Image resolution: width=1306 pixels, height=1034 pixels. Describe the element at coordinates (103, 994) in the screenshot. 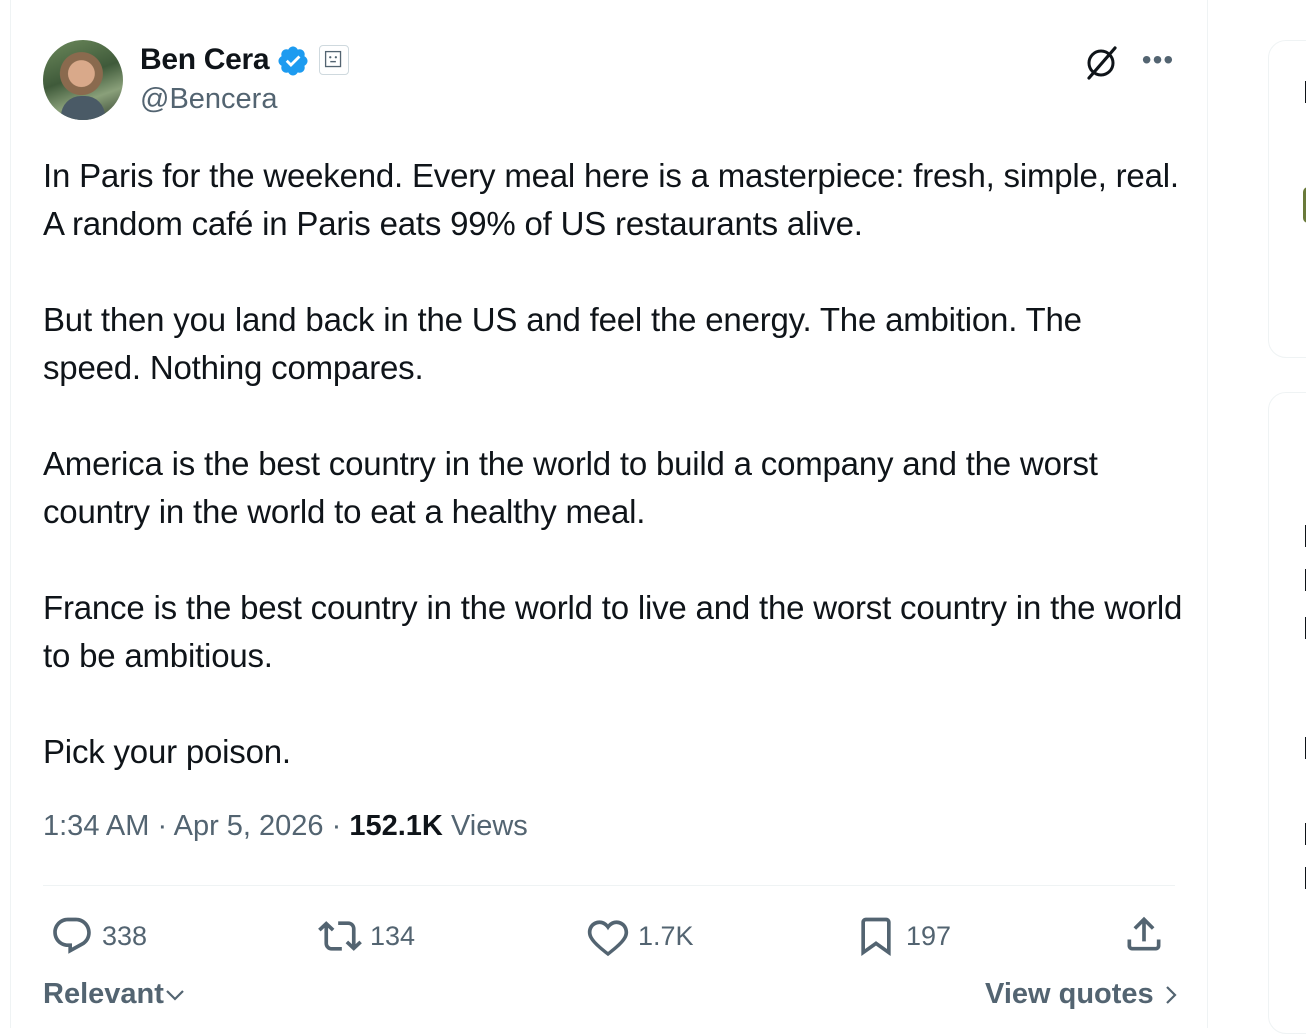

I see `sort-label: Relevant` at that location.